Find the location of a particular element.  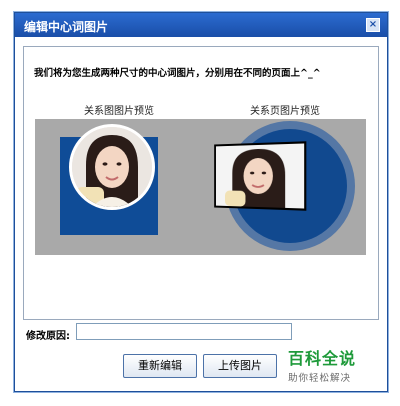

relation-page-preview-label: 关系页图片预览 is located at coordinates (285, 111).